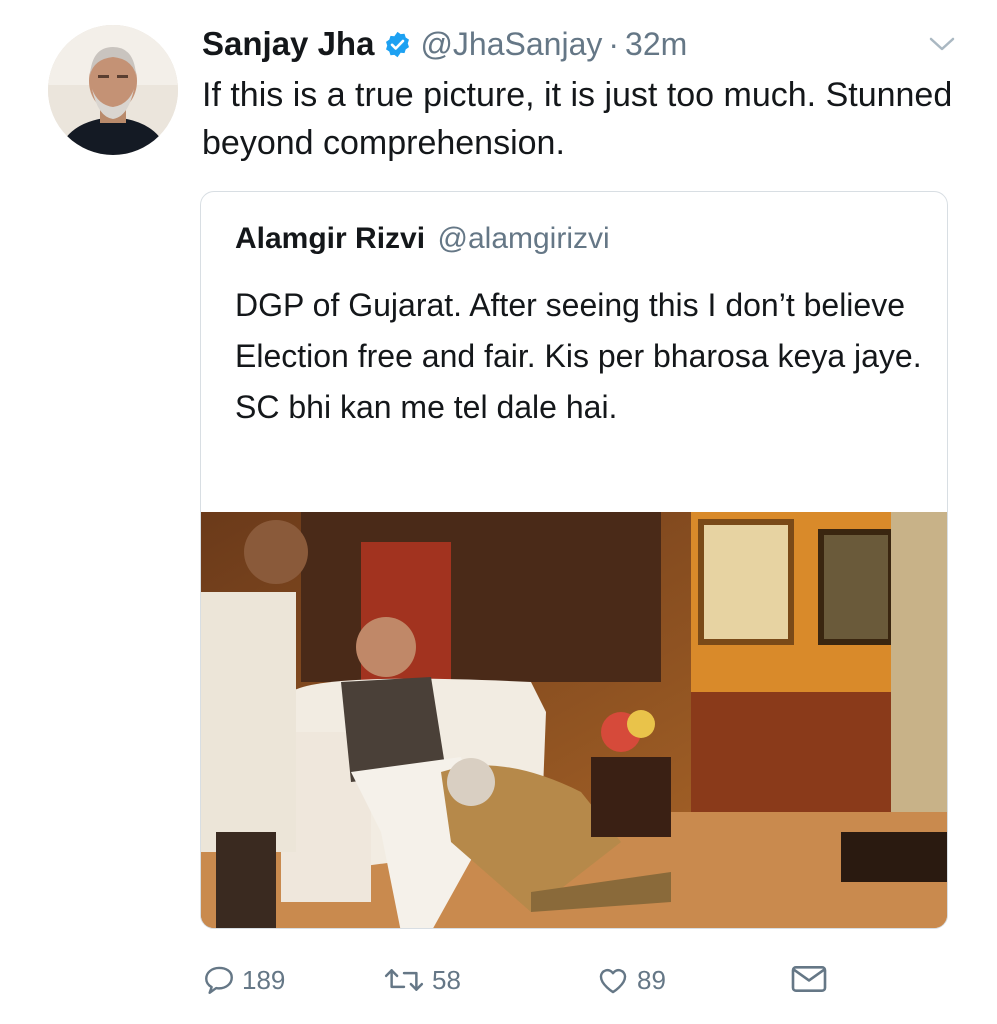 The height and width of the screenshot is (1024, 997). I want to click on author-handle: @JhaSanjay, so click(511, 44).